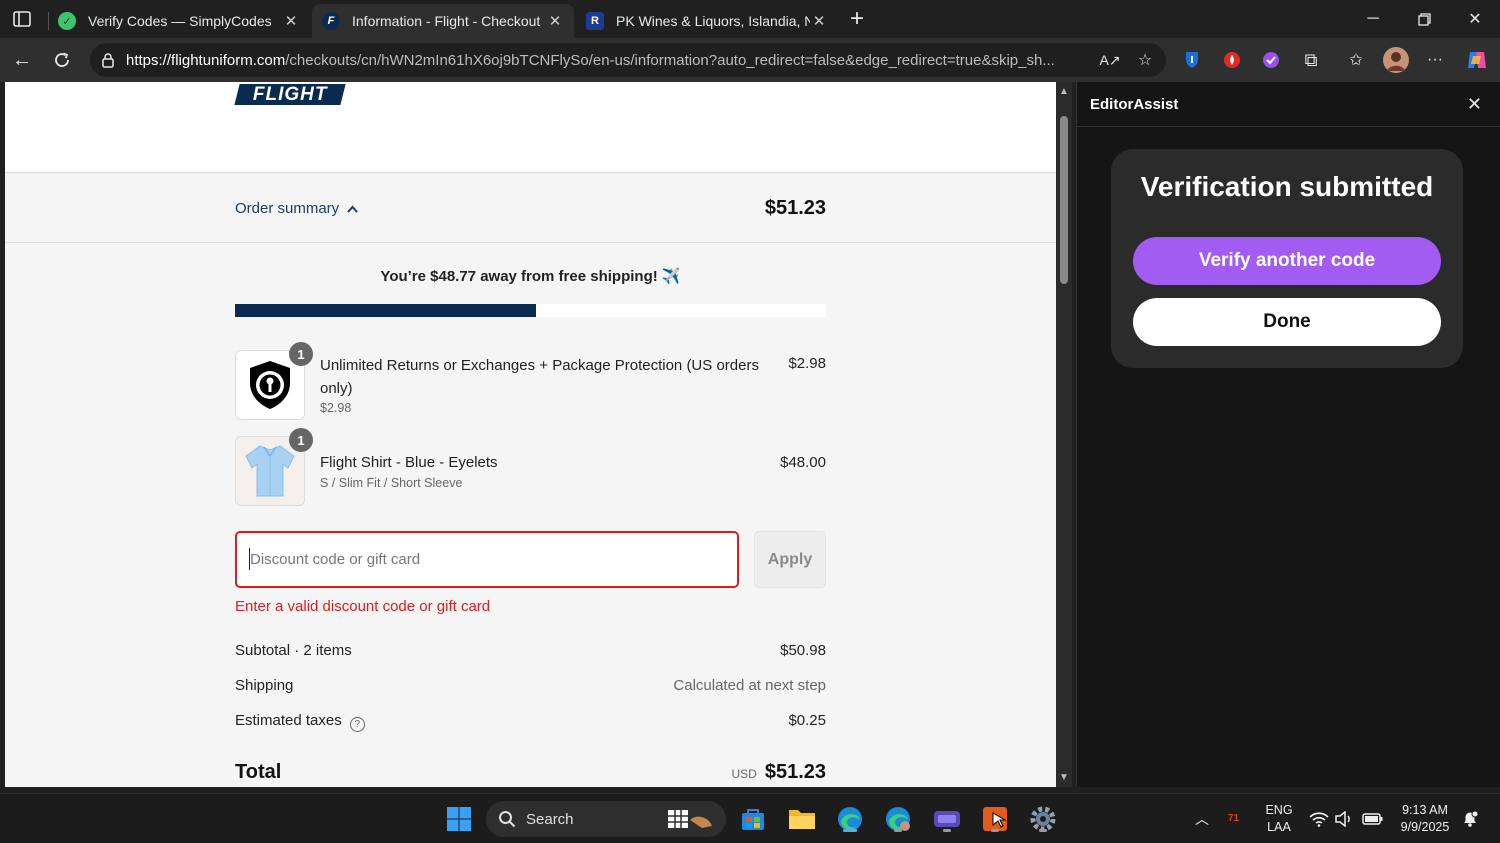  Describe the element at coordinates (530, 685) in the screenshot. I see `shipping-row: Shipping Calculated at next step` at that location.